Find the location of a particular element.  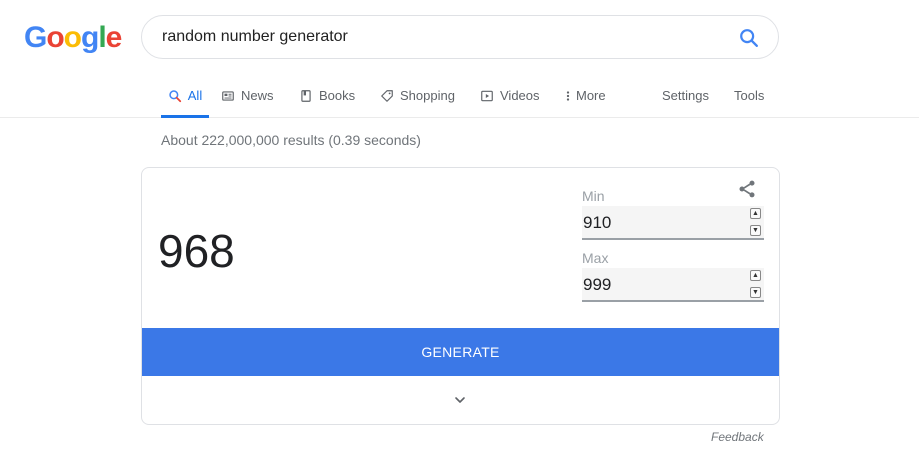

generated-number: 968 is located at coordinates (196, 251).